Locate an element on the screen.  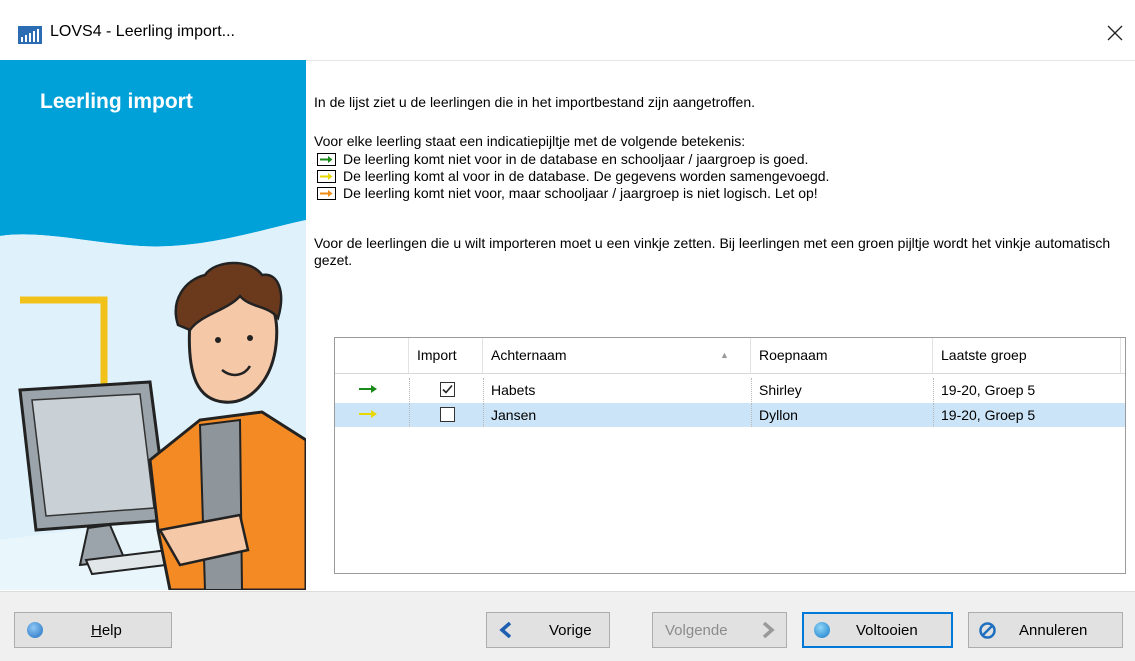
annuleren-button: Annuleren is located at coordinates (1045, 630).